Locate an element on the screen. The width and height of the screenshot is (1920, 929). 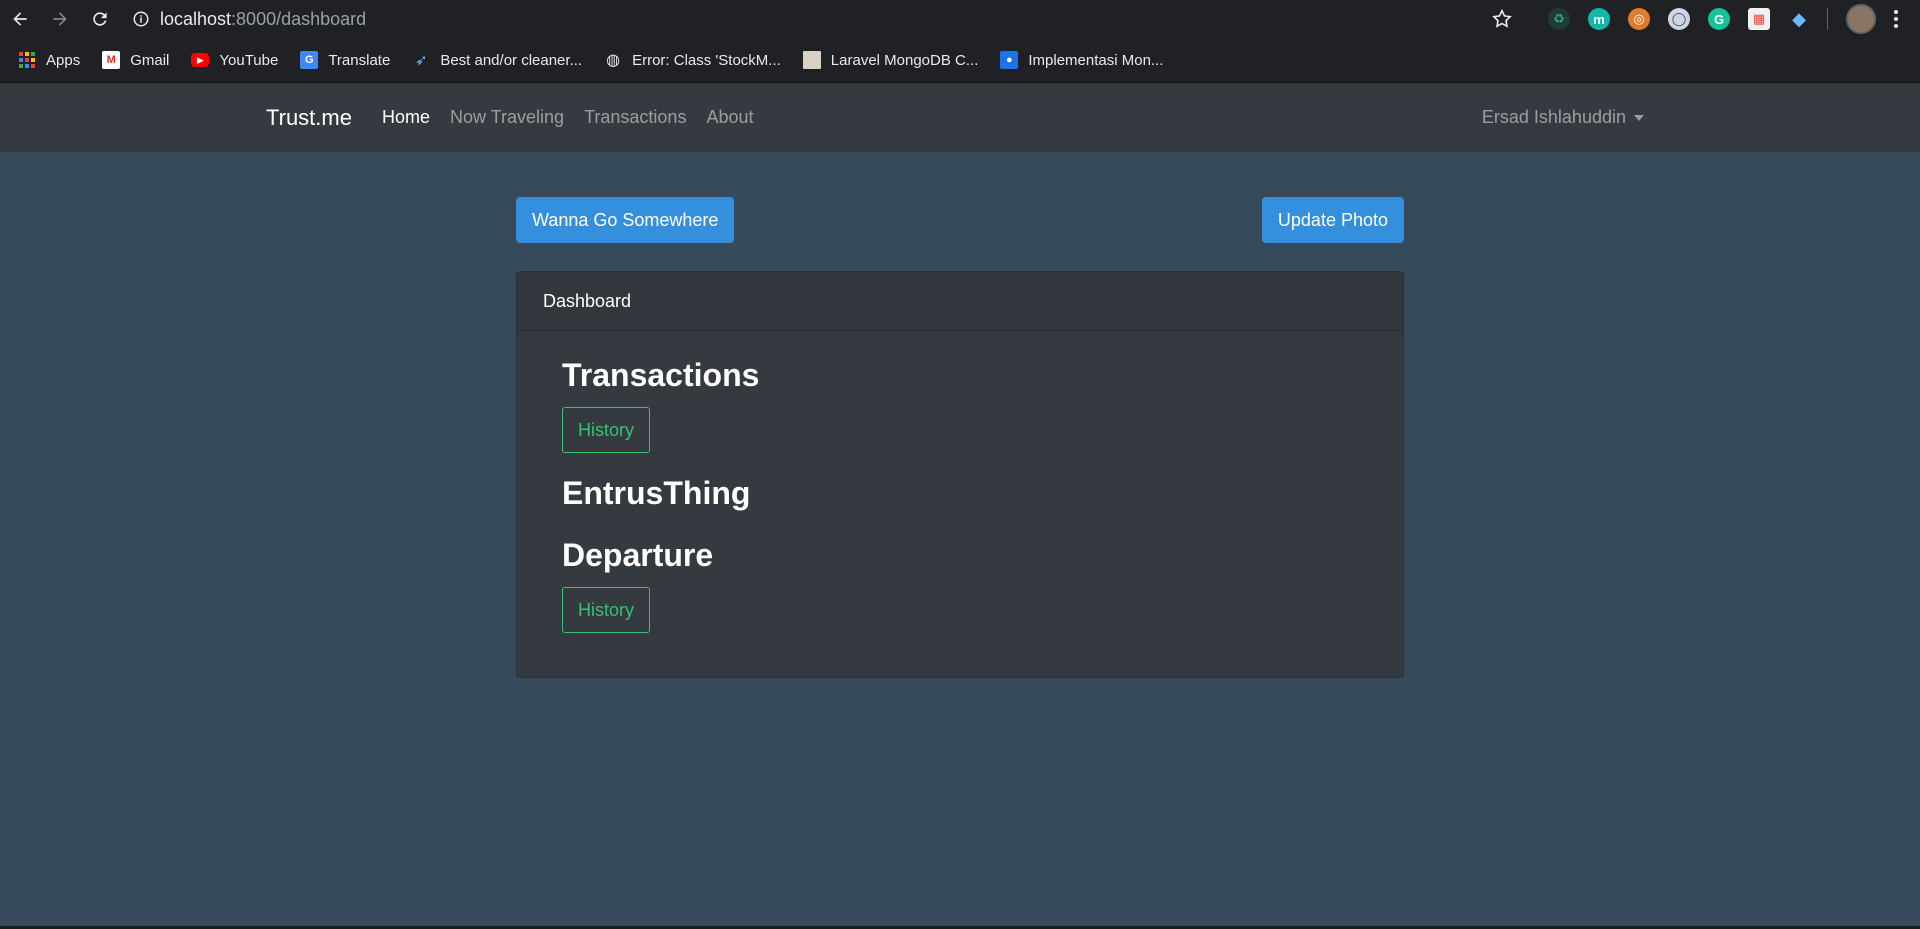
circle-extension-icon: ◯ is located at coordinates (1679, 19).